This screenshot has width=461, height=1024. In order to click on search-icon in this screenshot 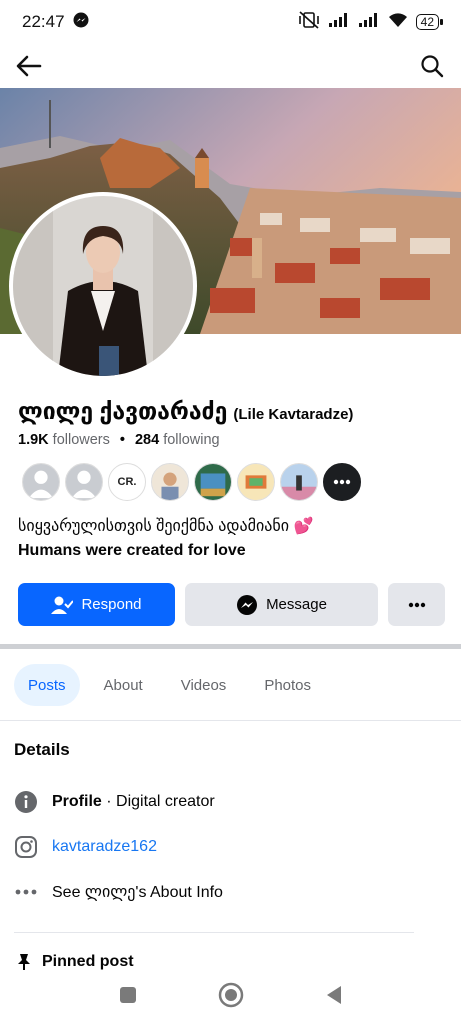, I will do `click(432, 66)`.